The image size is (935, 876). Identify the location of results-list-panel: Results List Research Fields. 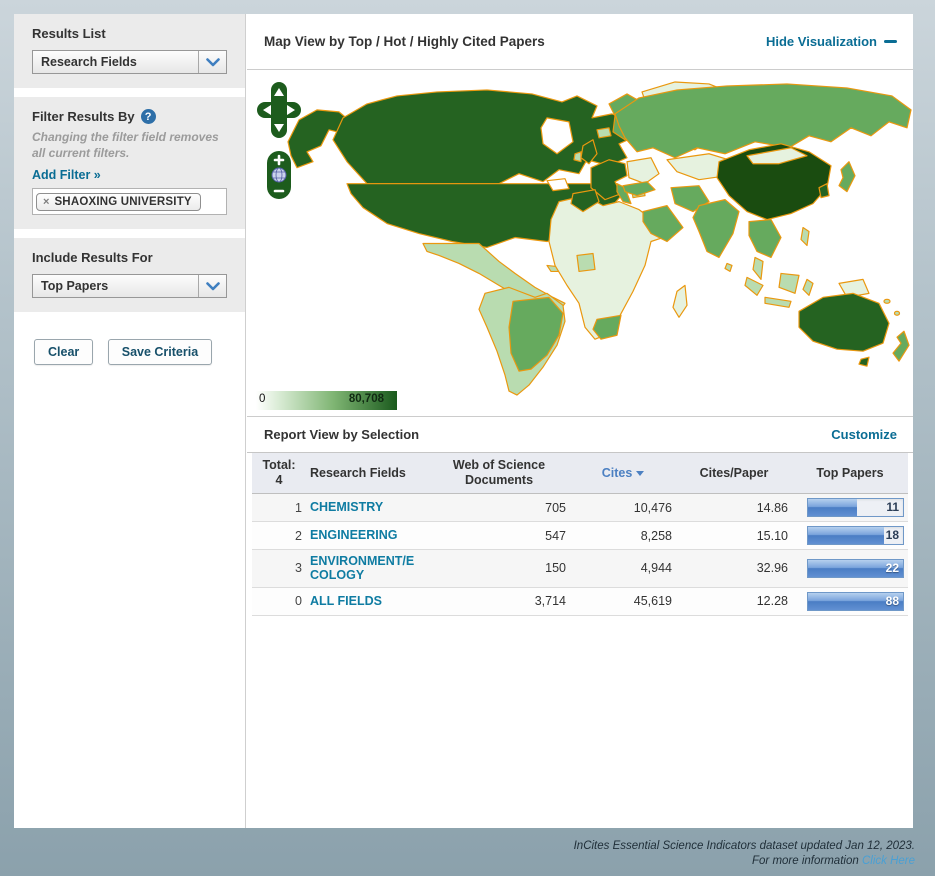
(129, 51).